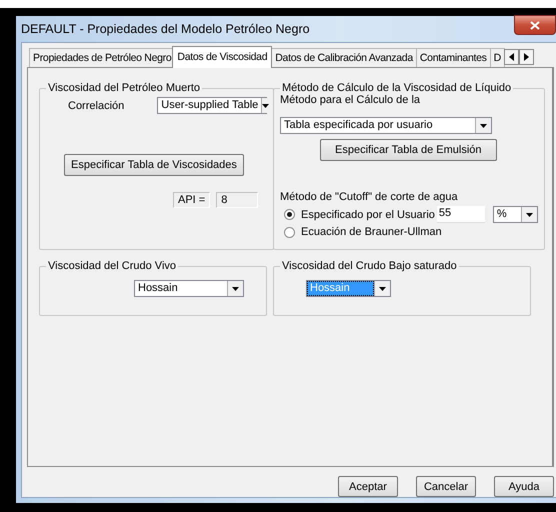 The image size is (556, 512). What do you see at coordinates (497, 57) in the screenshot?
I see `tab: D` at bounding box center [497, 57].